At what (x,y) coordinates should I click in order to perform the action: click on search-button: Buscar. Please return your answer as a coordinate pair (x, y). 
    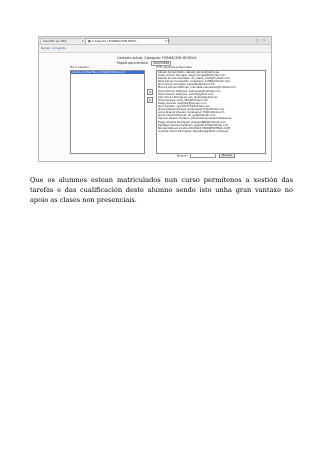
    Looking at the image, I should click on (227, 155).